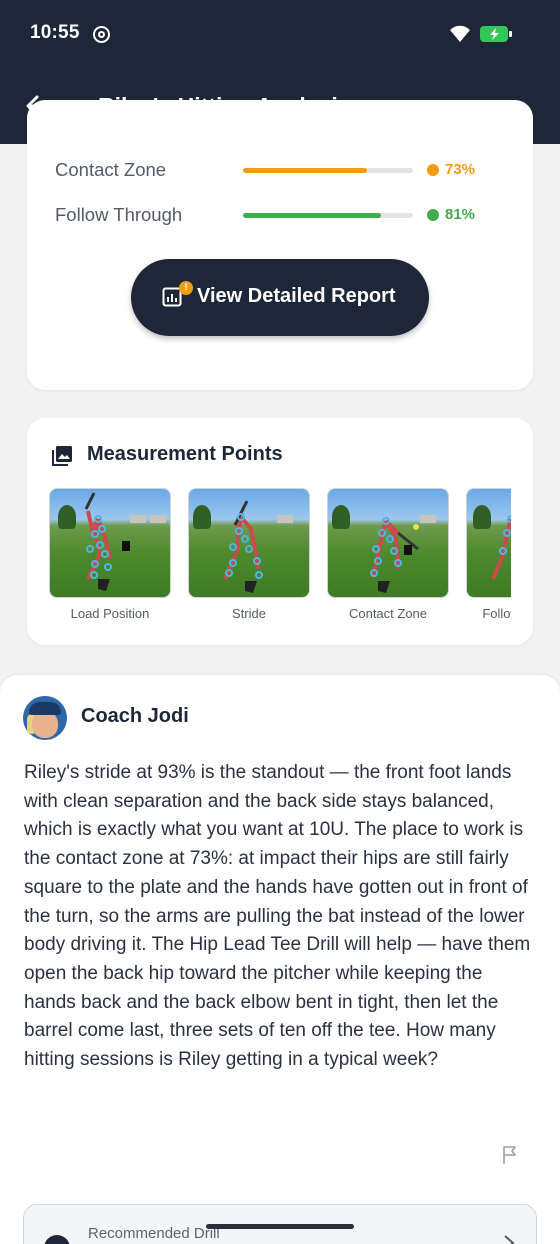  Describe the element at coordinates (57, 1239) in the screenshot. I see `drill-icon` at that location.